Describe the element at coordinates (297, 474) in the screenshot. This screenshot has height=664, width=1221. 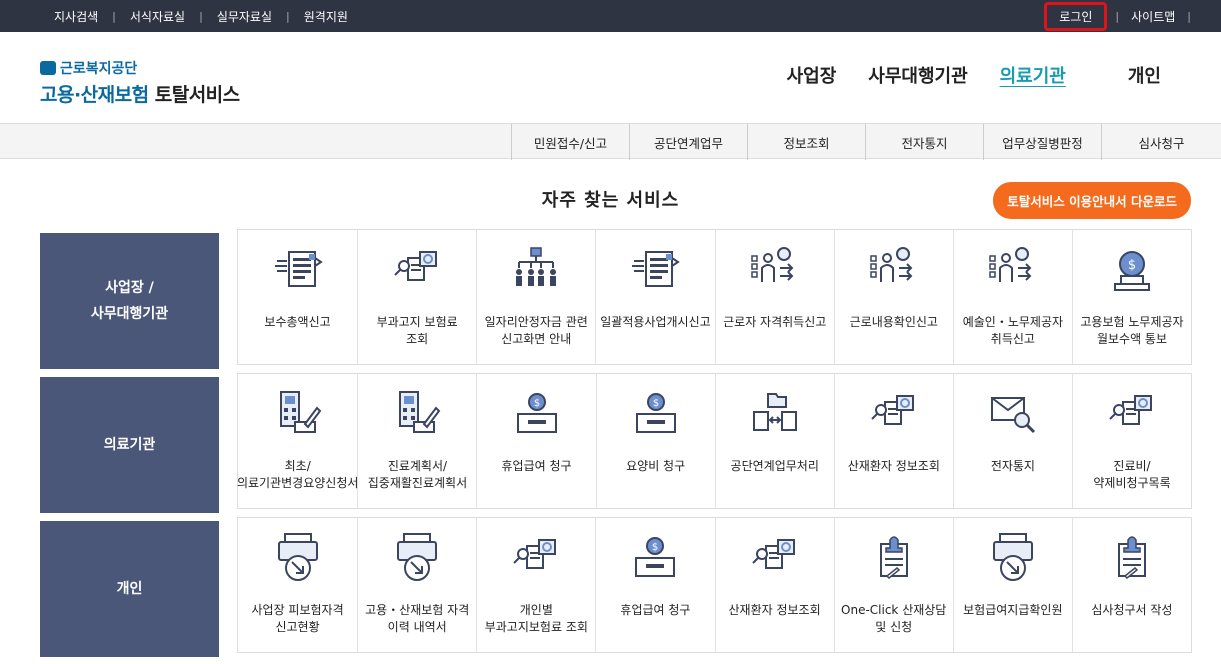
I see `service-item-label: 최초/의료기관변경요양신청서` at that location.